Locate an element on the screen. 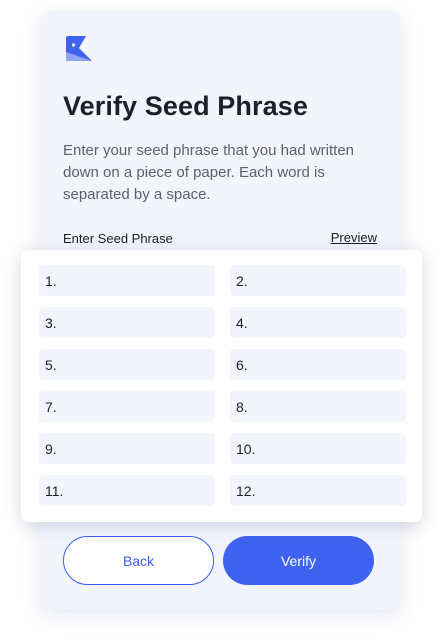 The height and width of the screenshot is (640, 442). verify-button: Verify is located at coordinates (298, 560).